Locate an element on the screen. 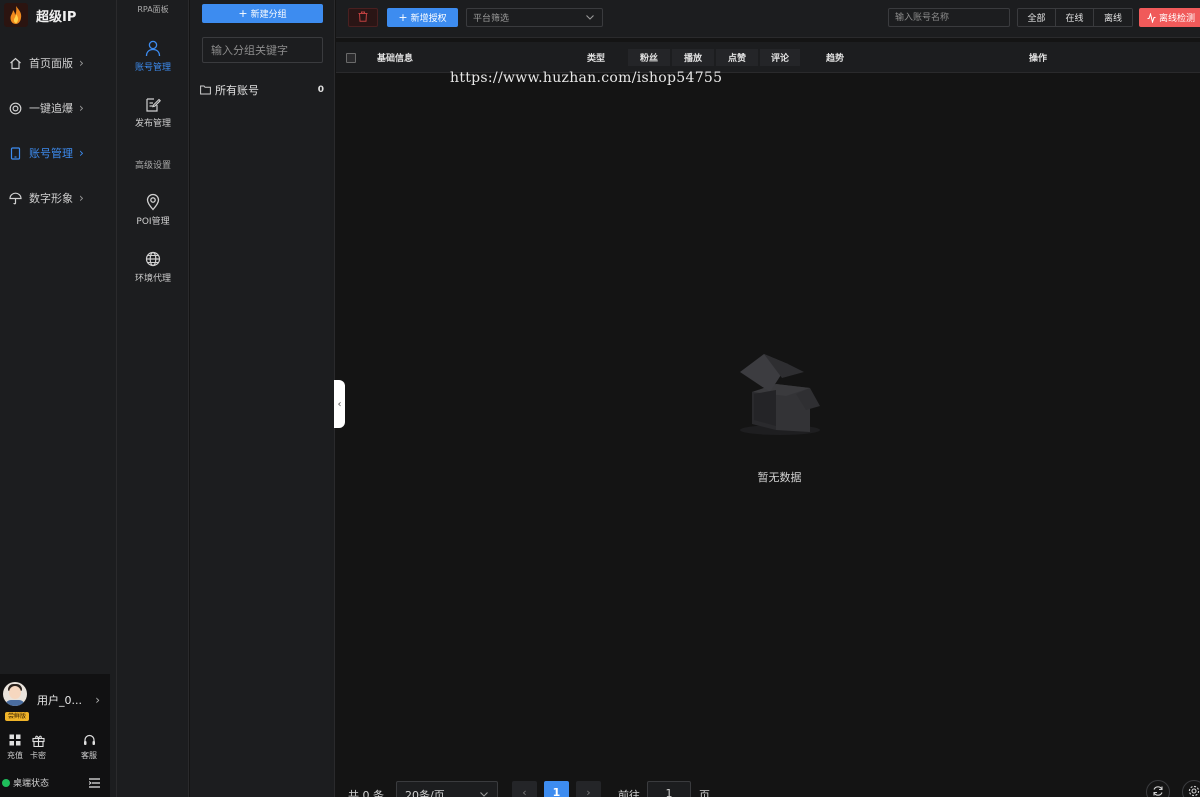  filter-all-button: 全部 is located at coordinates (1037, 17).